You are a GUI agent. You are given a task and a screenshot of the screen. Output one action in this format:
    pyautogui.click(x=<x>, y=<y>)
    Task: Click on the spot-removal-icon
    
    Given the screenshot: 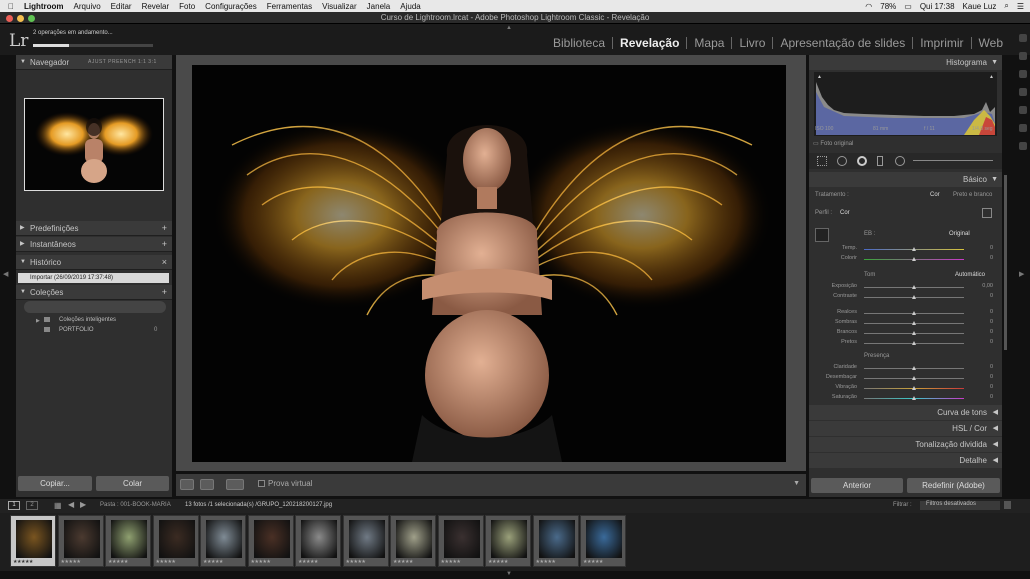 What is the action you would take?
    pyautogui.click(x=842, y=161)
    